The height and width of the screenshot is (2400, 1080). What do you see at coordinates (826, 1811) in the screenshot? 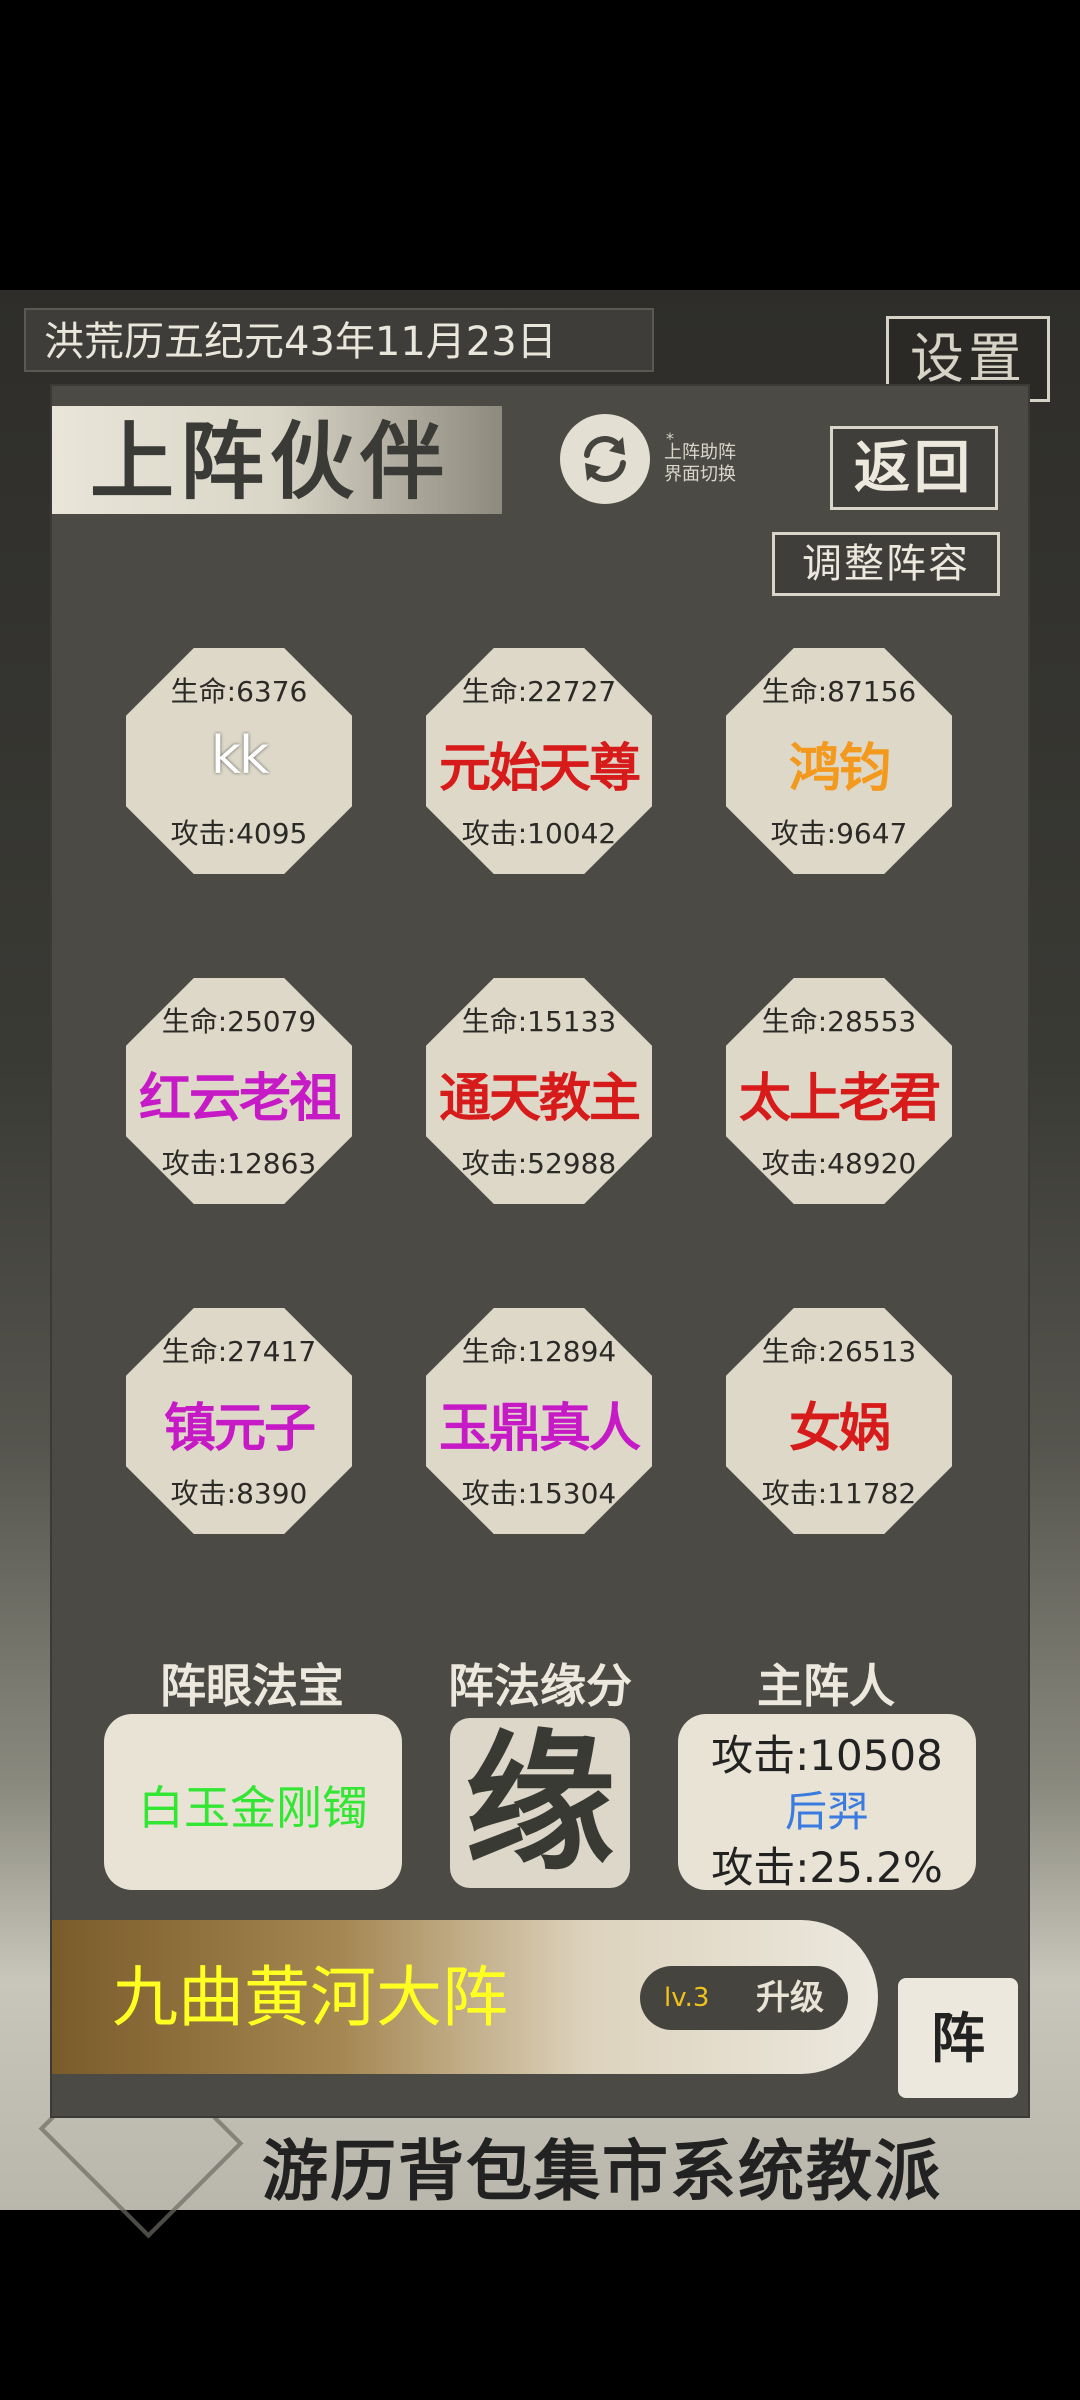
I see `master-name: 后羿` at bounding box center [826, 1811].